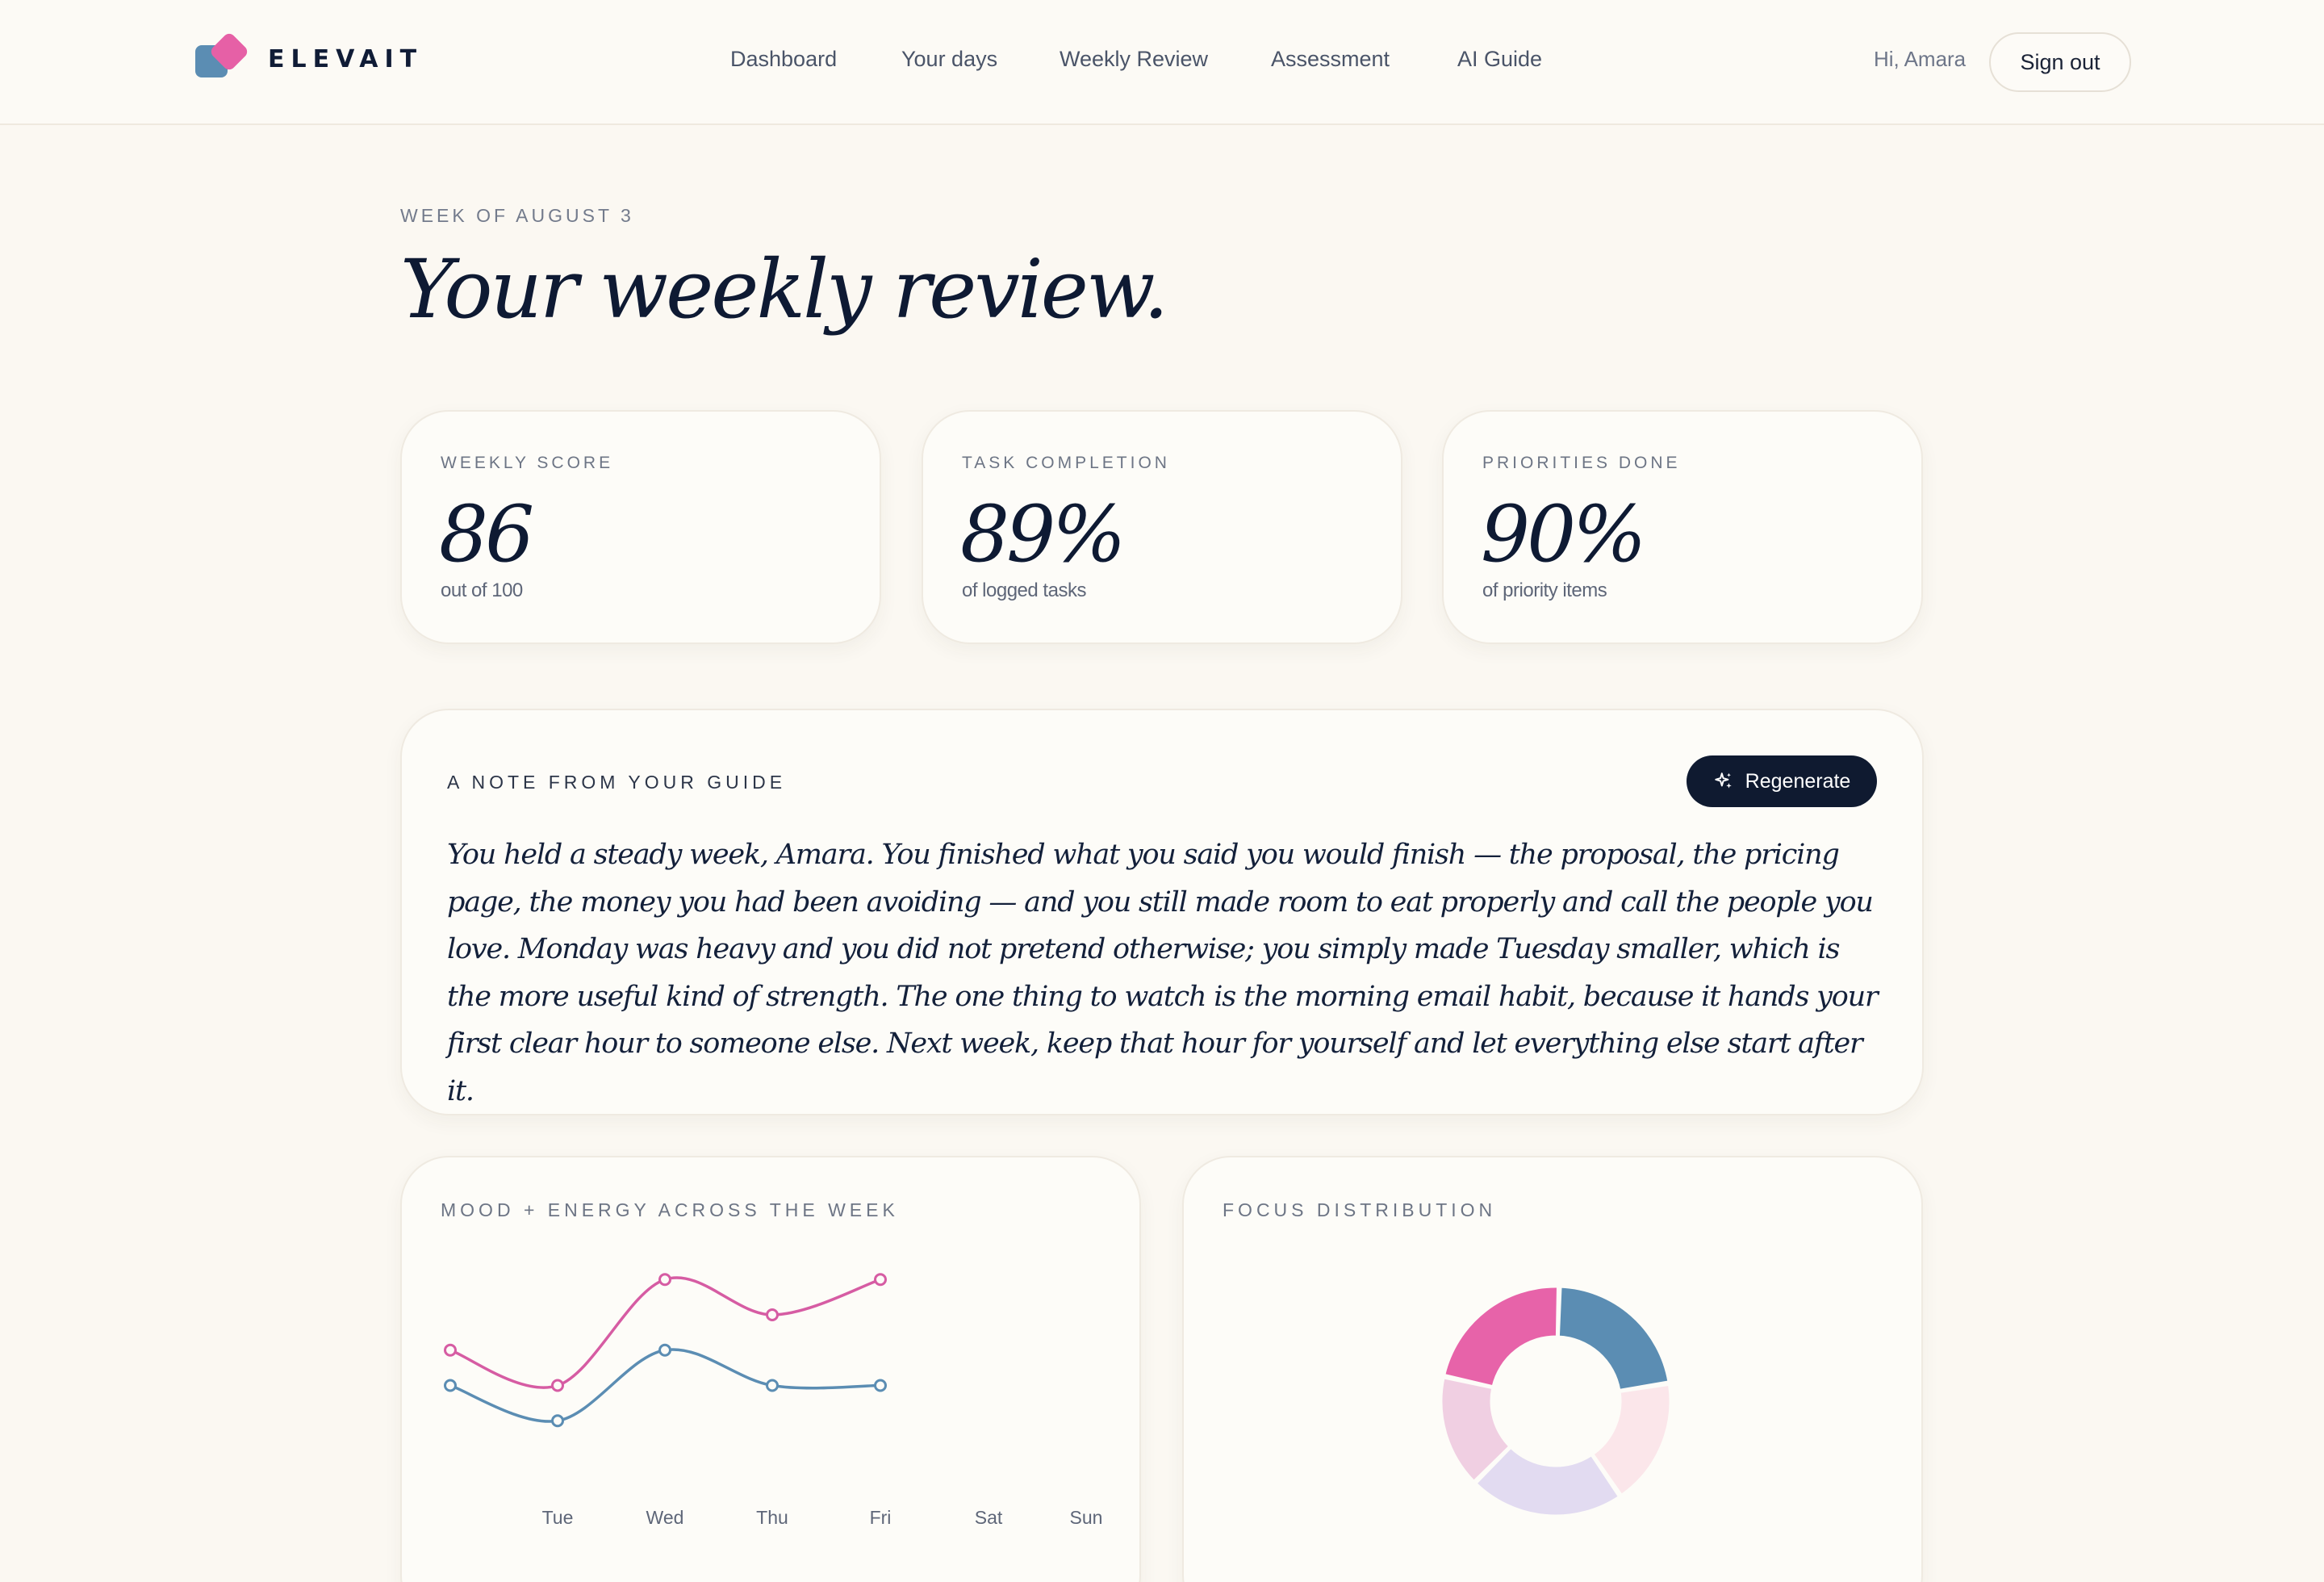 This screenshot has width=2324, height=1582. I want to click on priorities-done-card: PRIORITIES DONE 90% of priority items, so click(1682, 527).